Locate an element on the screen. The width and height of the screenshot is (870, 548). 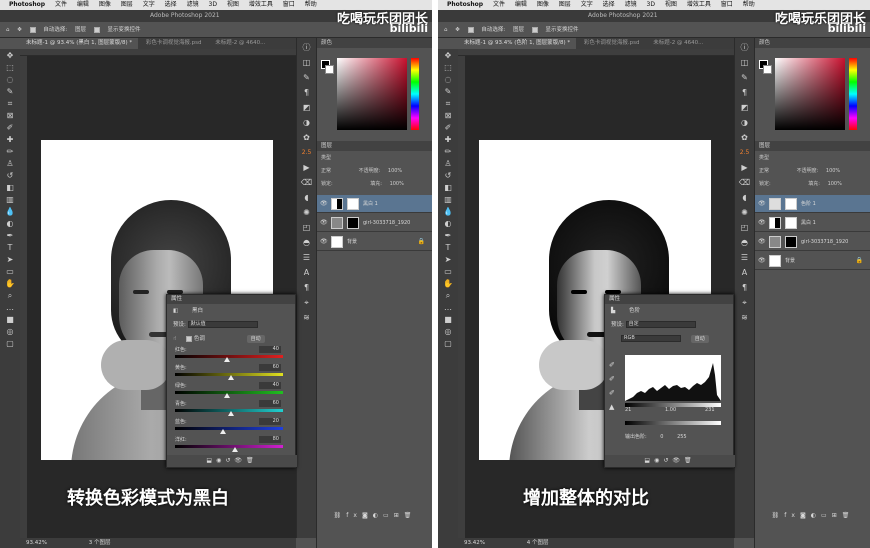
menu-file: 文件 is located at coordinates (61, 4).